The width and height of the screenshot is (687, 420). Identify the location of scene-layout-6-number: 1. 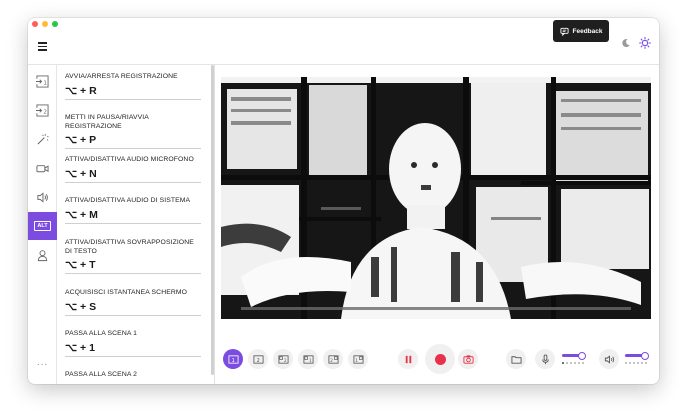
(356, 359).